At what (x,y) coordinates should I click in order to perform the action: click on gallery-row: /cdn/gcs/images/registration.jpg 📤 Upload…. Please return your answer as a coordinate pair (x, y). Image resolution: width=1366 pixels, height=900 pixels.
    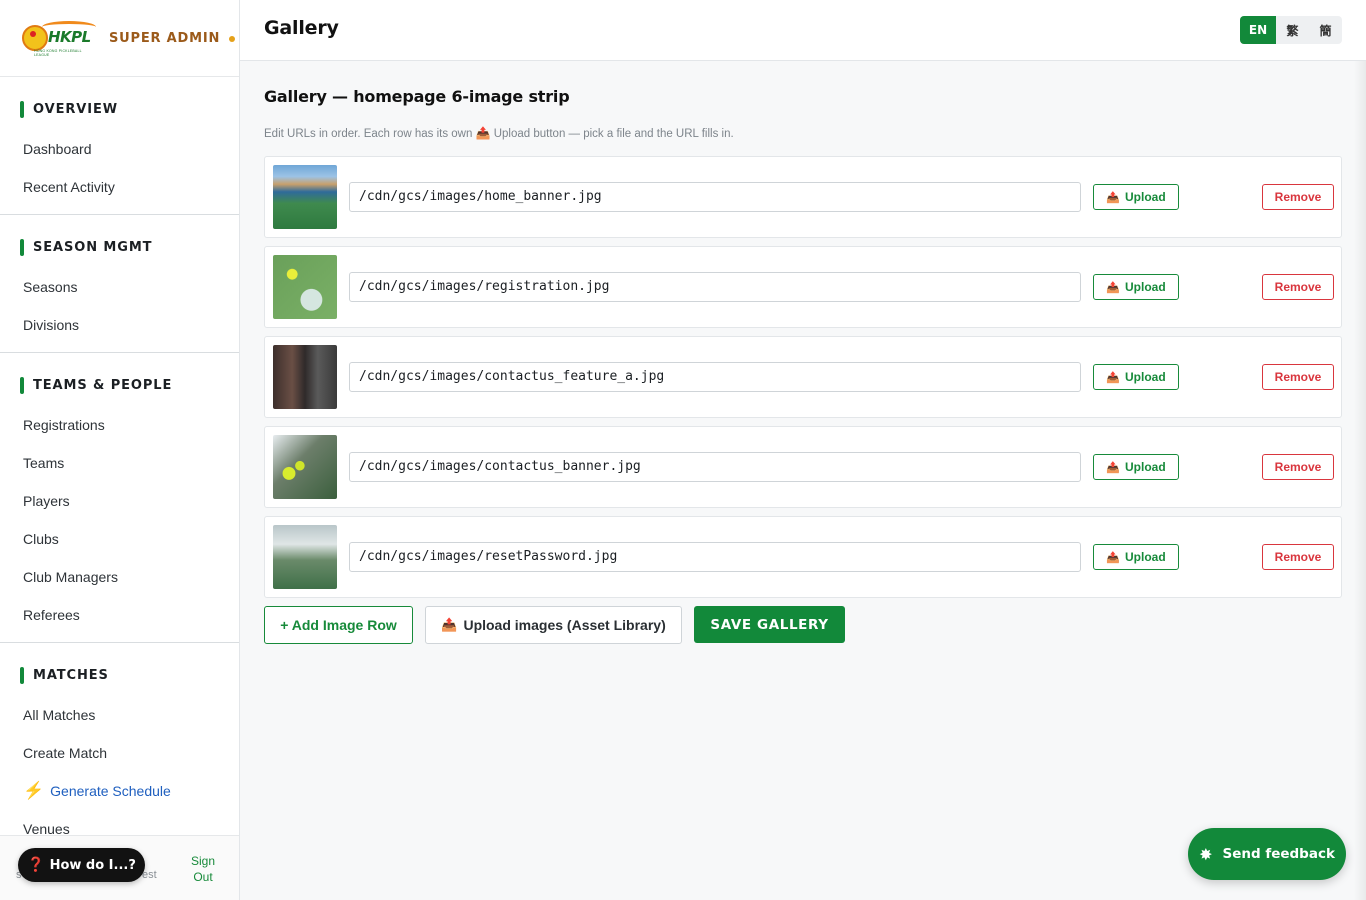
    Looking at the image, I should click on (803, 287).